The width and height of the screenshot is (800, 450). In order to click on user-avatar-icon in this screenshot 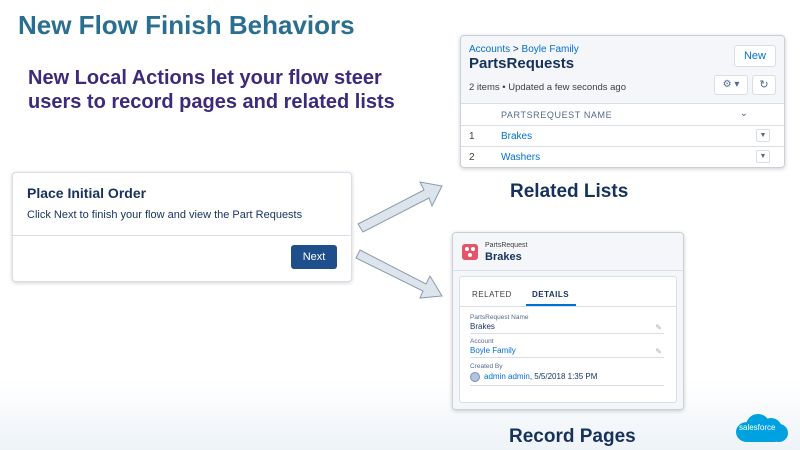, I will do `click(475, 377)`.